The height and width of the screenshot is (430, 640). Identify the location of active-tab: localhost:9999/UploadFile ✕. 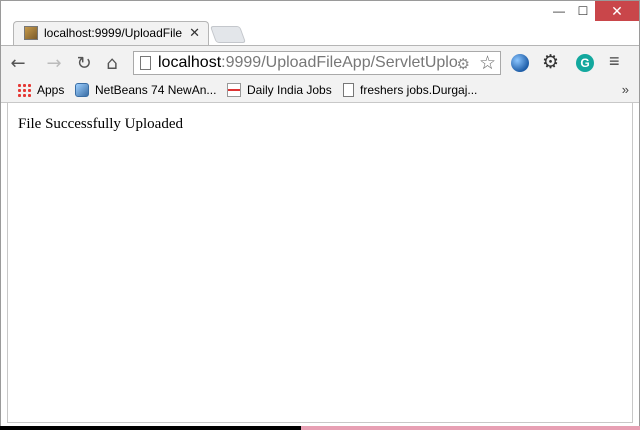
(111, 33).